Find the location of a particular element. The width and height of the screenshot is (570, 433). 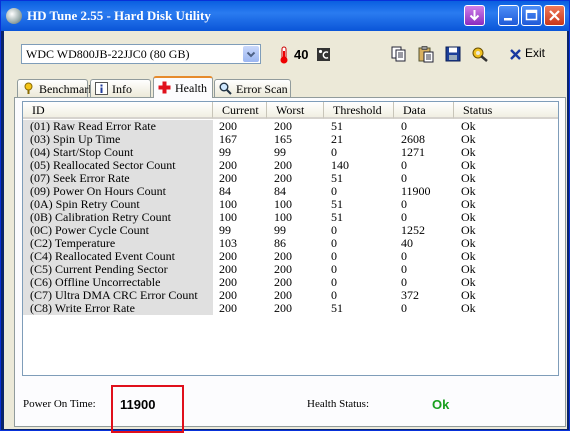

tray-down-button is located at coordinates (474, 15).